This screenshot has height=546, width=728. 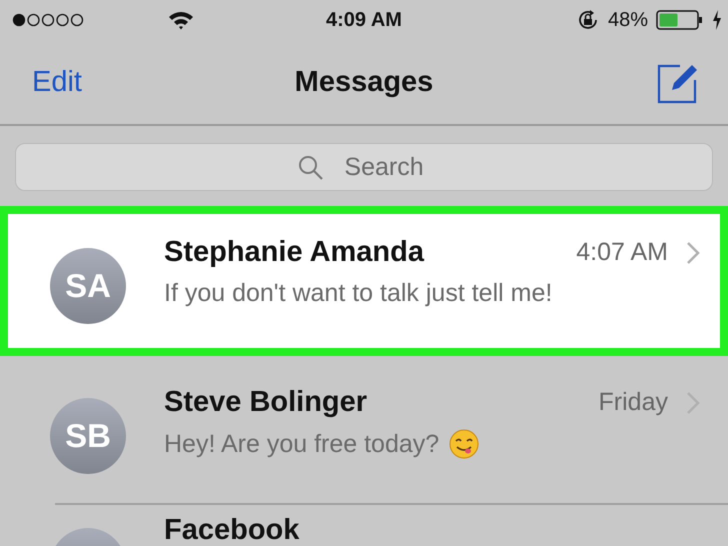 What do you see at coordinates (358, 293) in the screenshot?
I see `message-preview: If you don't want to talk just tell me!` at bounding box center [358, 293].